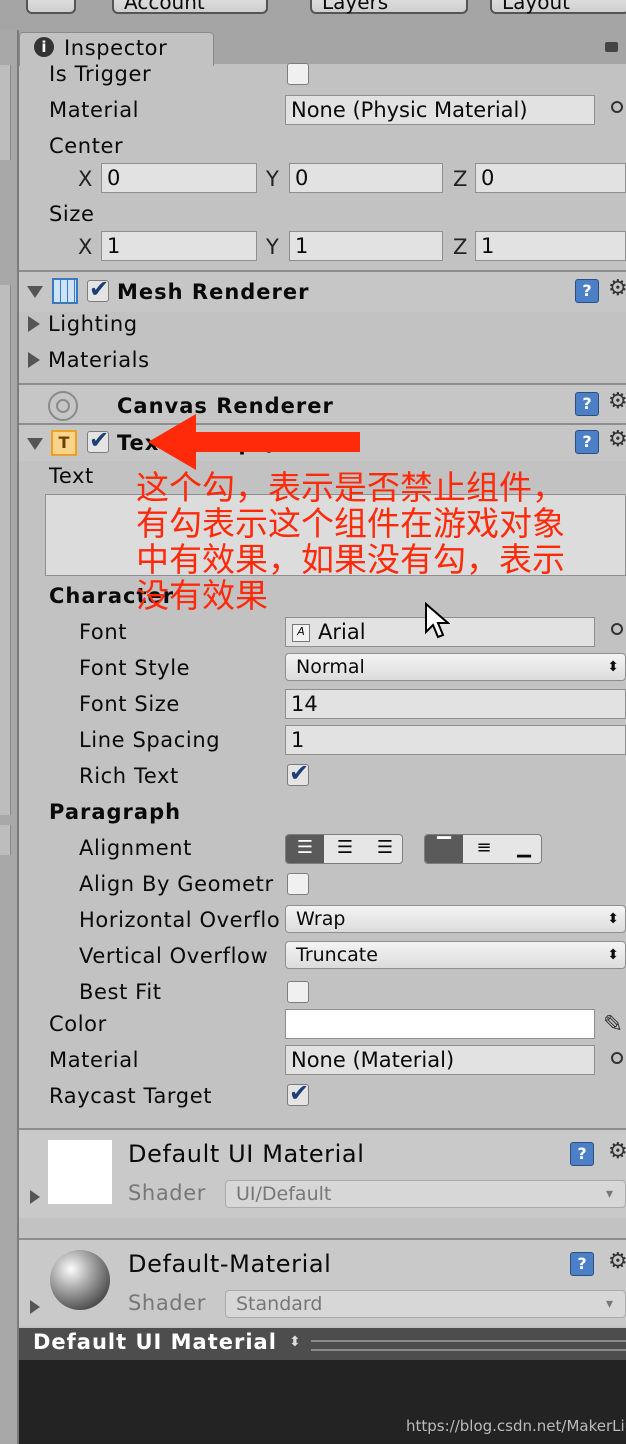 The height and width of the screenshot is (1444, 626). Describe the element at coordinates (350, 487) in the screenshot. I see `annotation-line: 这个勾，表示是否禁止组件，` at that location.